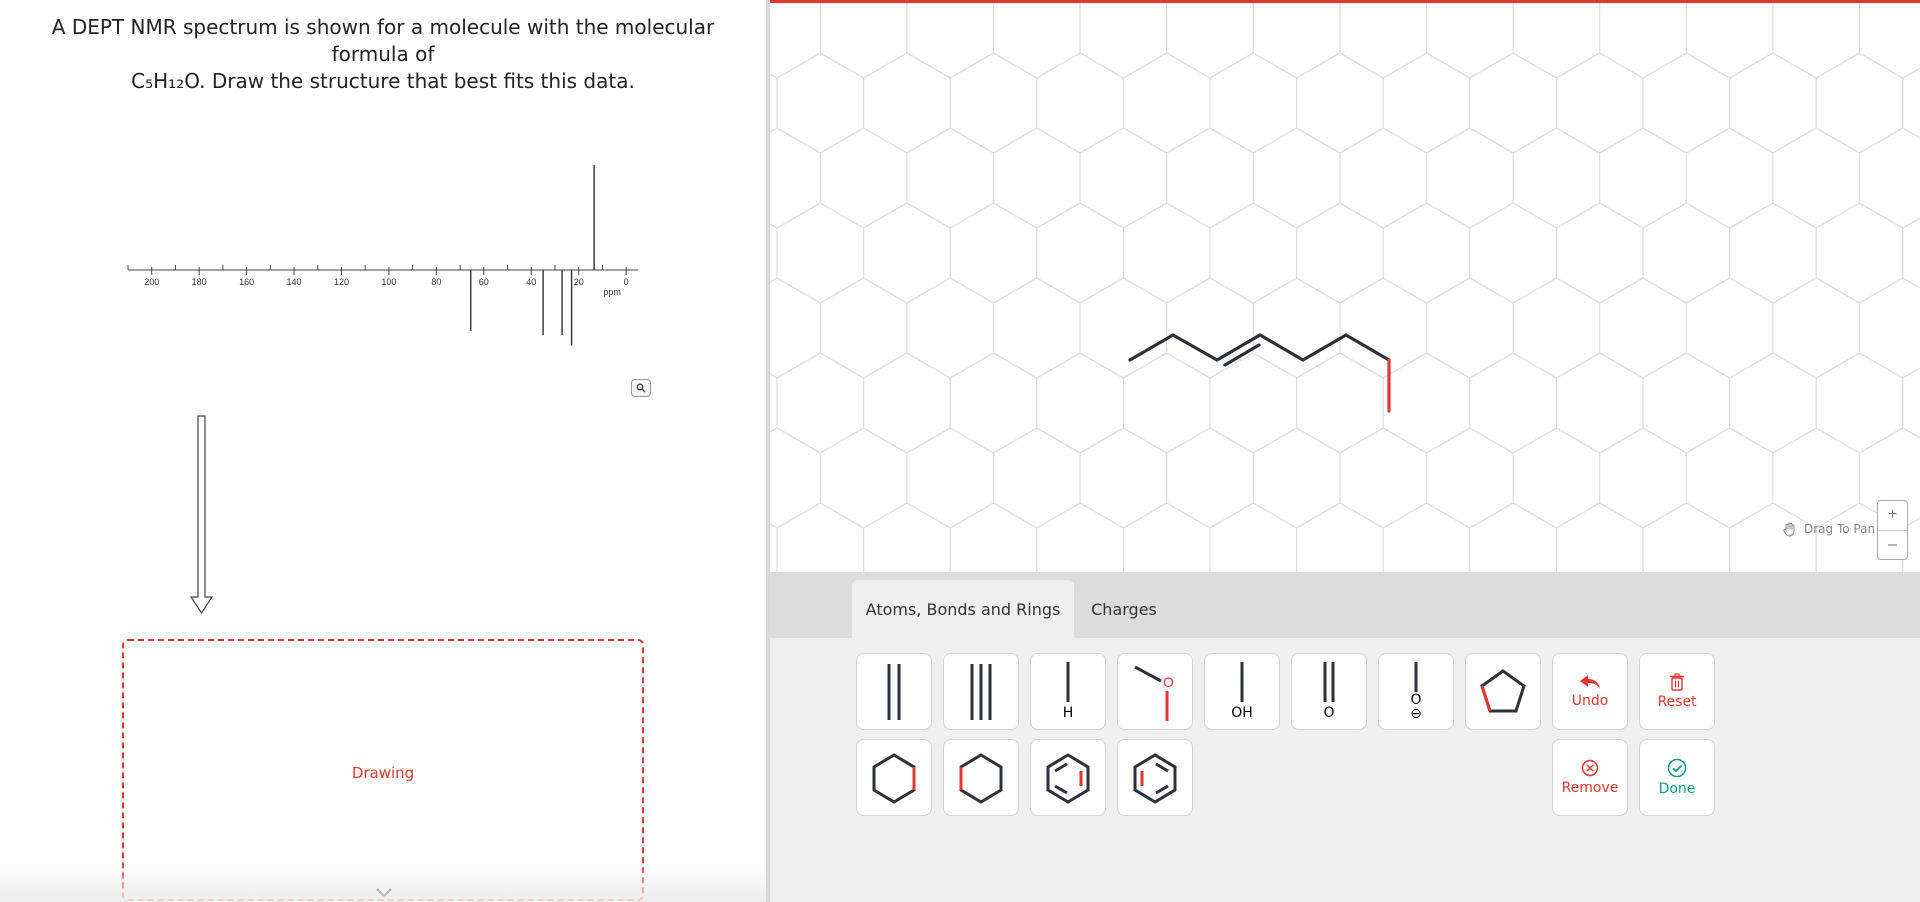 The image size is (1920, 902). What do you see at coordinates (1789, 529) in the screenshot?
I see `hand-icon` at bounding box center [1789, 529].